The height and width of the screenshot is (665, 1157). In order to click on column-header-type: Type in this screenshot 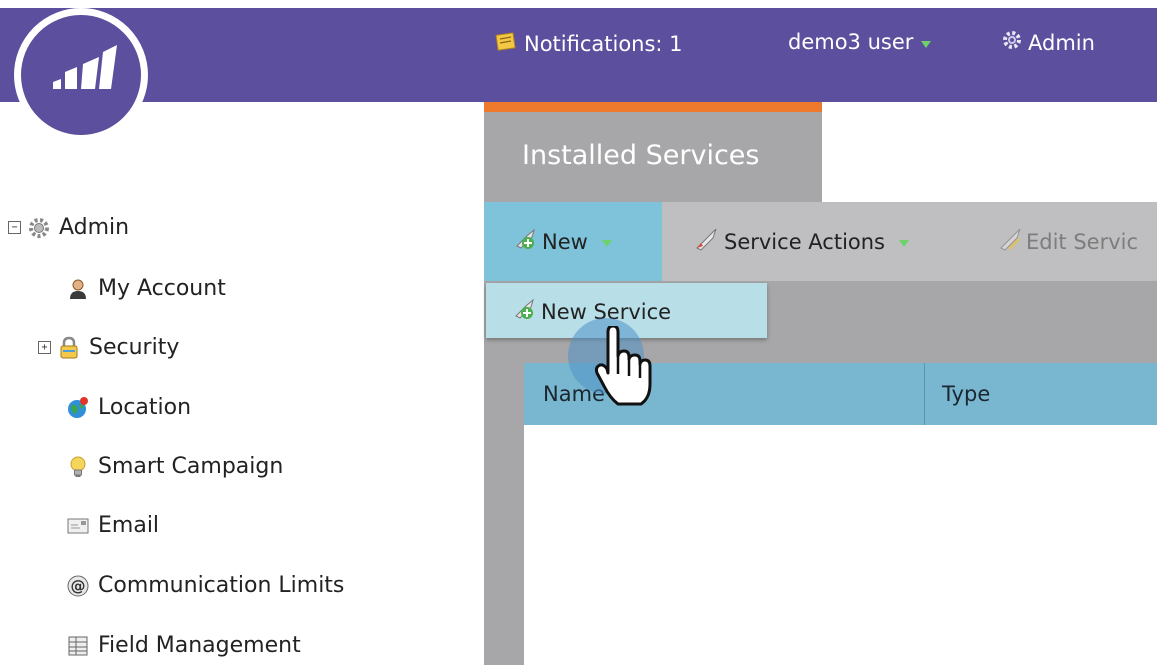, I will do `click(966, 394)`.